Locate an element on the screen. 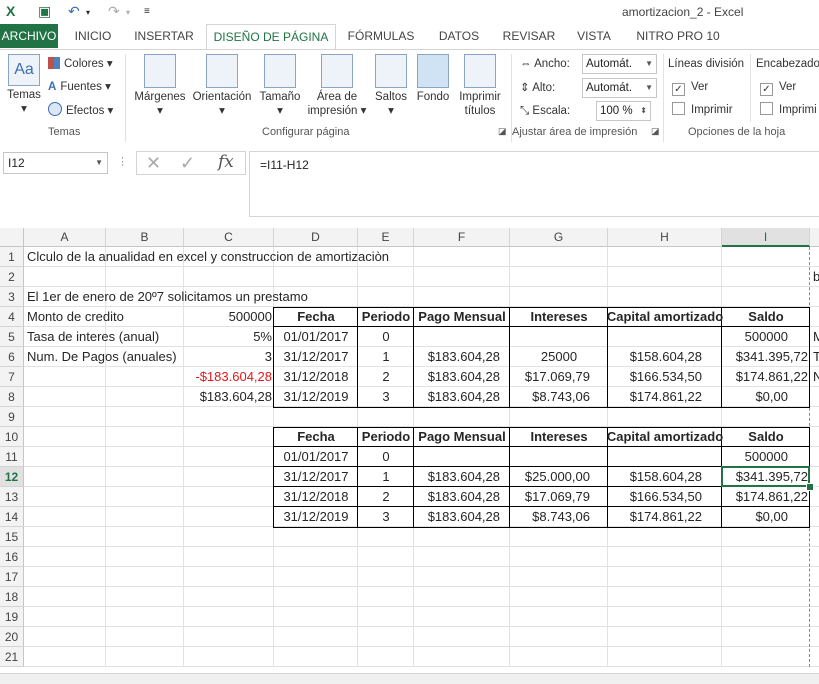 This screenshot has height=684, width=819. headings-view-checkbox: ✓ Ver is located at coordinates (778, 87).